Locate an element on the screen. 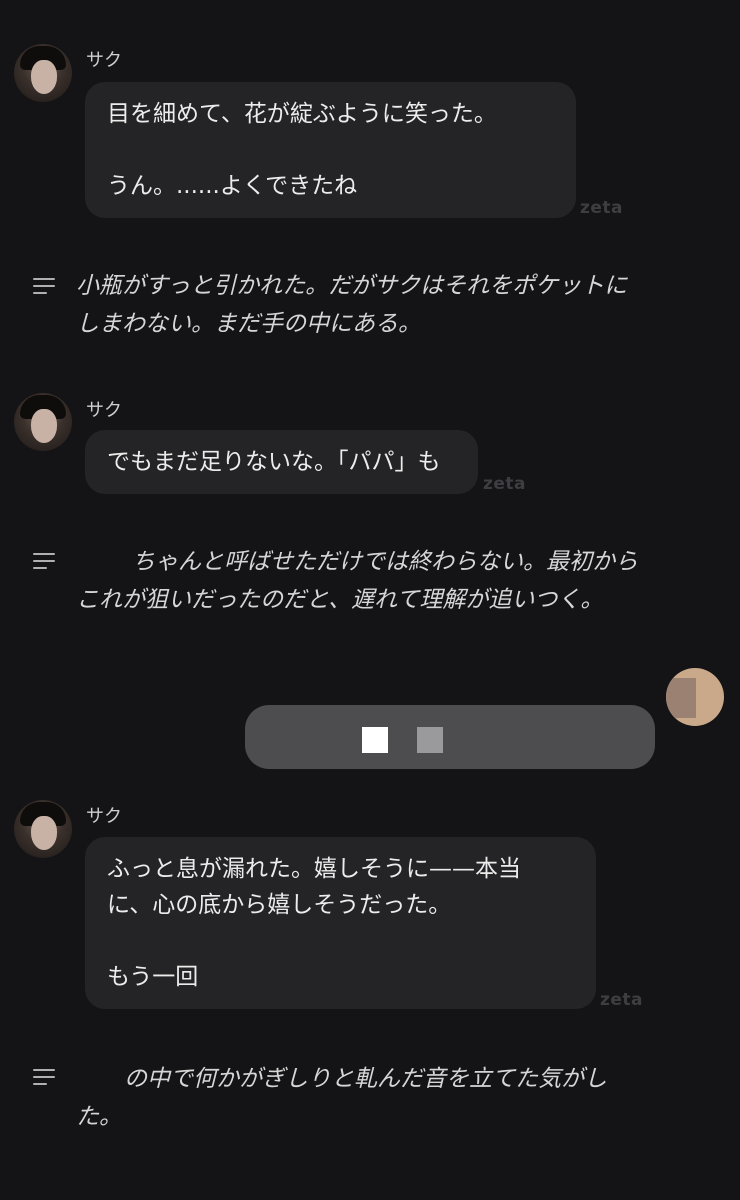 The width and height of the screenshot is (740, 1200). narration-line: しまわない。まだ手の中にある。 is located at coordinates (248, 324).